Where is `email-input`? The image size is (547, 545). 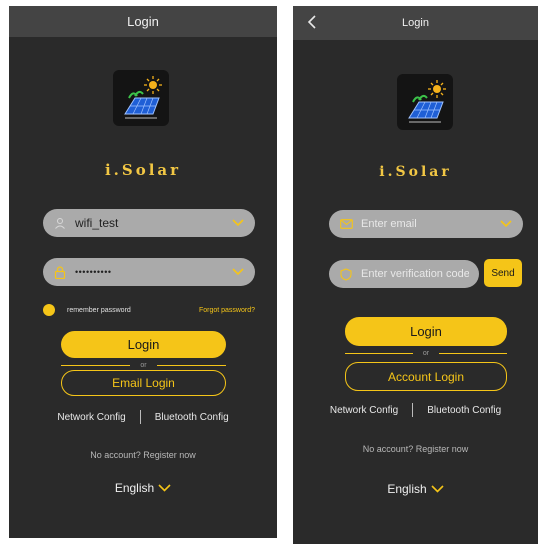
email-input is located at coordinates (430, 224).